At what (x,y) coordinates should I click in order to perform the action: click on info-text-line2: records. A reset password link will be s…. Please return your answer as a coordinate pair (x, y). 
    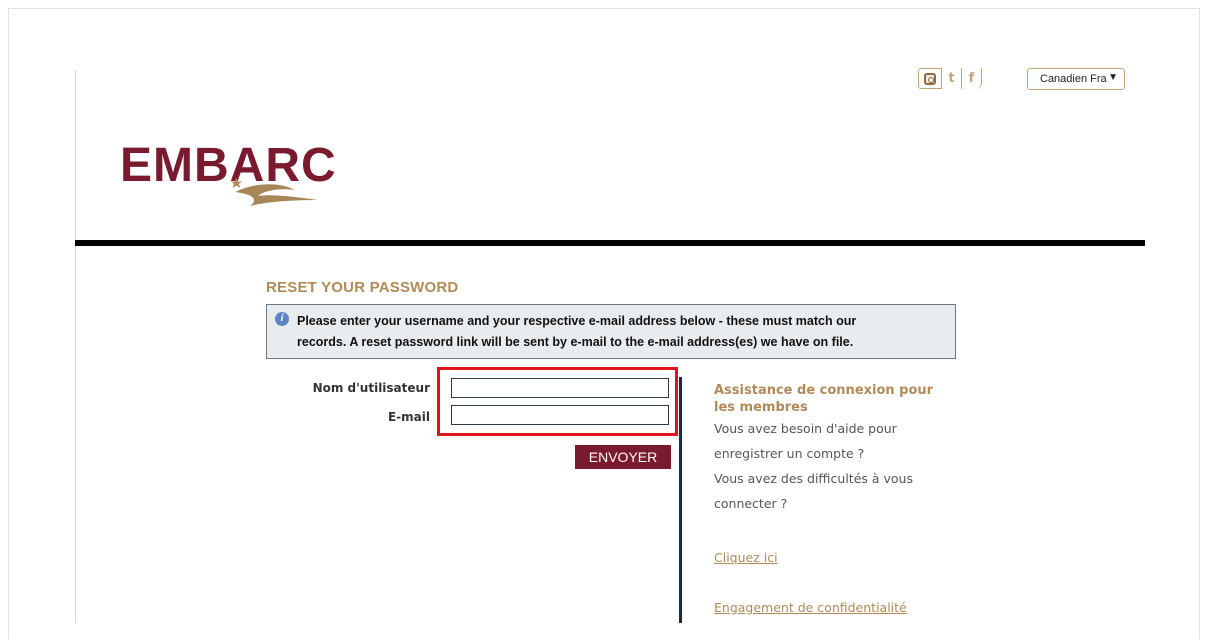
    Looking at the image, I should click on (575, 342).